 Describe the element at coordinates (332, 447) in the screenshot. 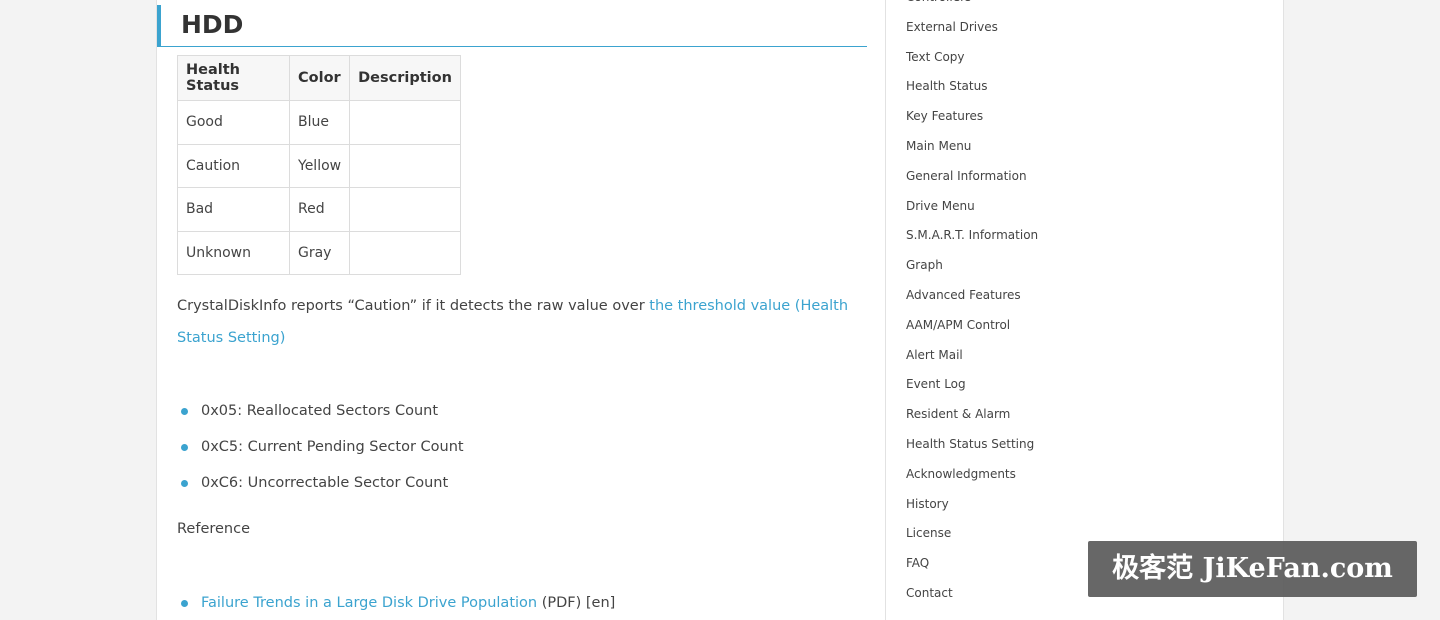

I see `list-item-text: 0xC5: Current Pending Sector Count` at that location.